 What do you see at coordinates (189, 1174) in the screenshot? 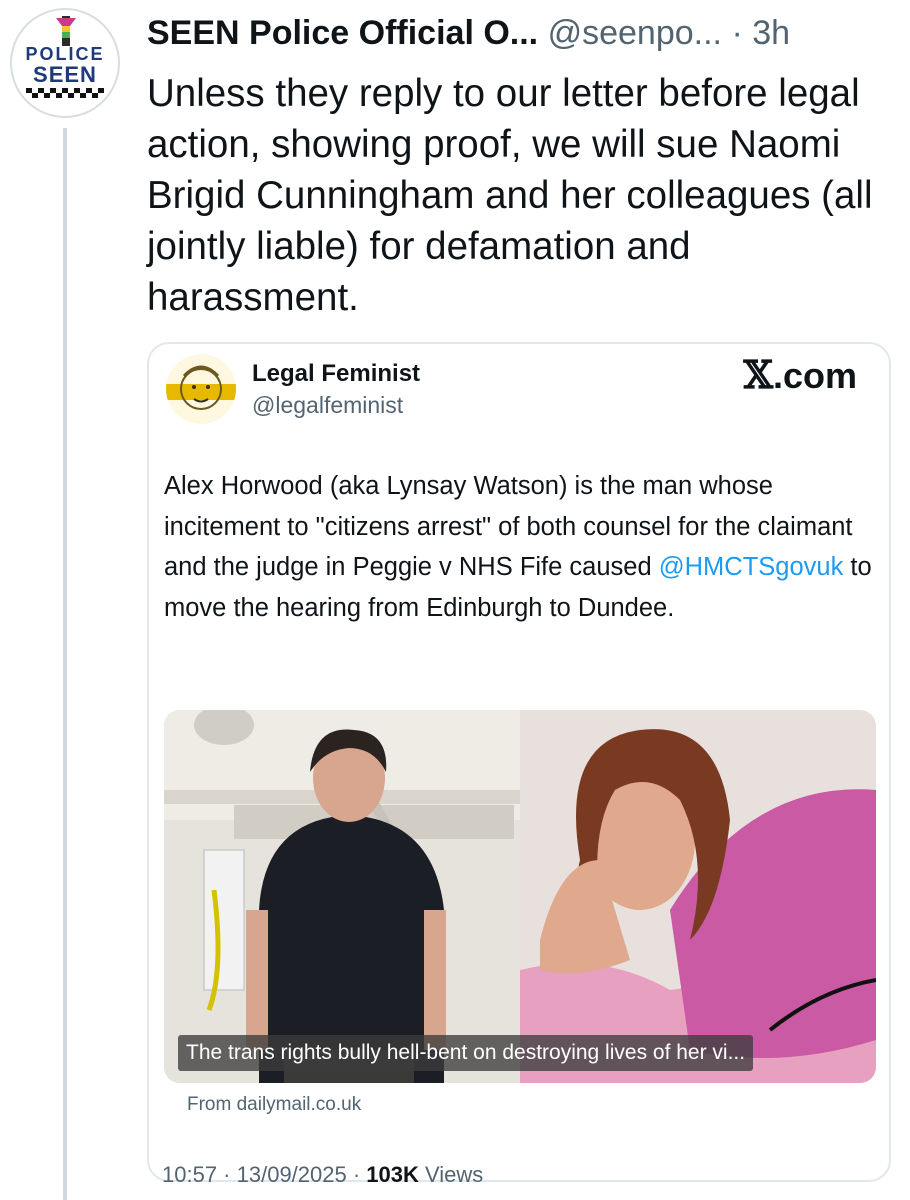
I see `quoted-time: 10:57` at bounding box center [189, 1174].